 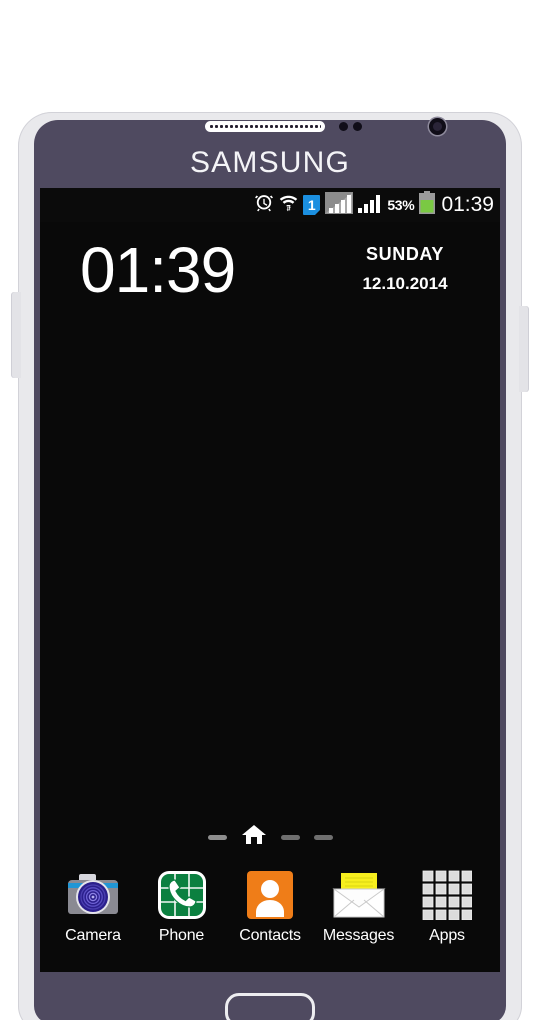 I want to click on dock-item-camera: Camera, so click(x=93, y=906).